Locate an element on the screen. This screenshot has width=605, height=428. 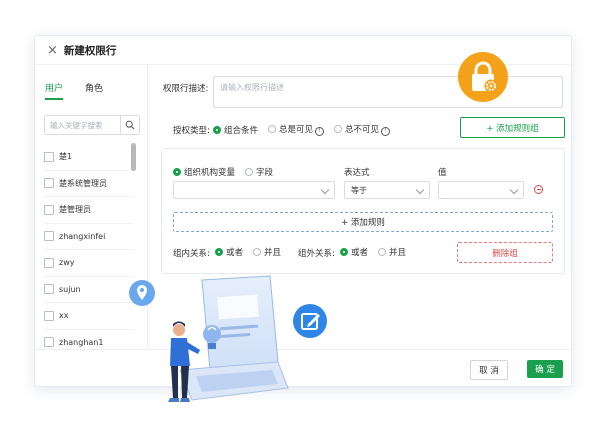
list-item: xx is located at coordinates (89, 316).